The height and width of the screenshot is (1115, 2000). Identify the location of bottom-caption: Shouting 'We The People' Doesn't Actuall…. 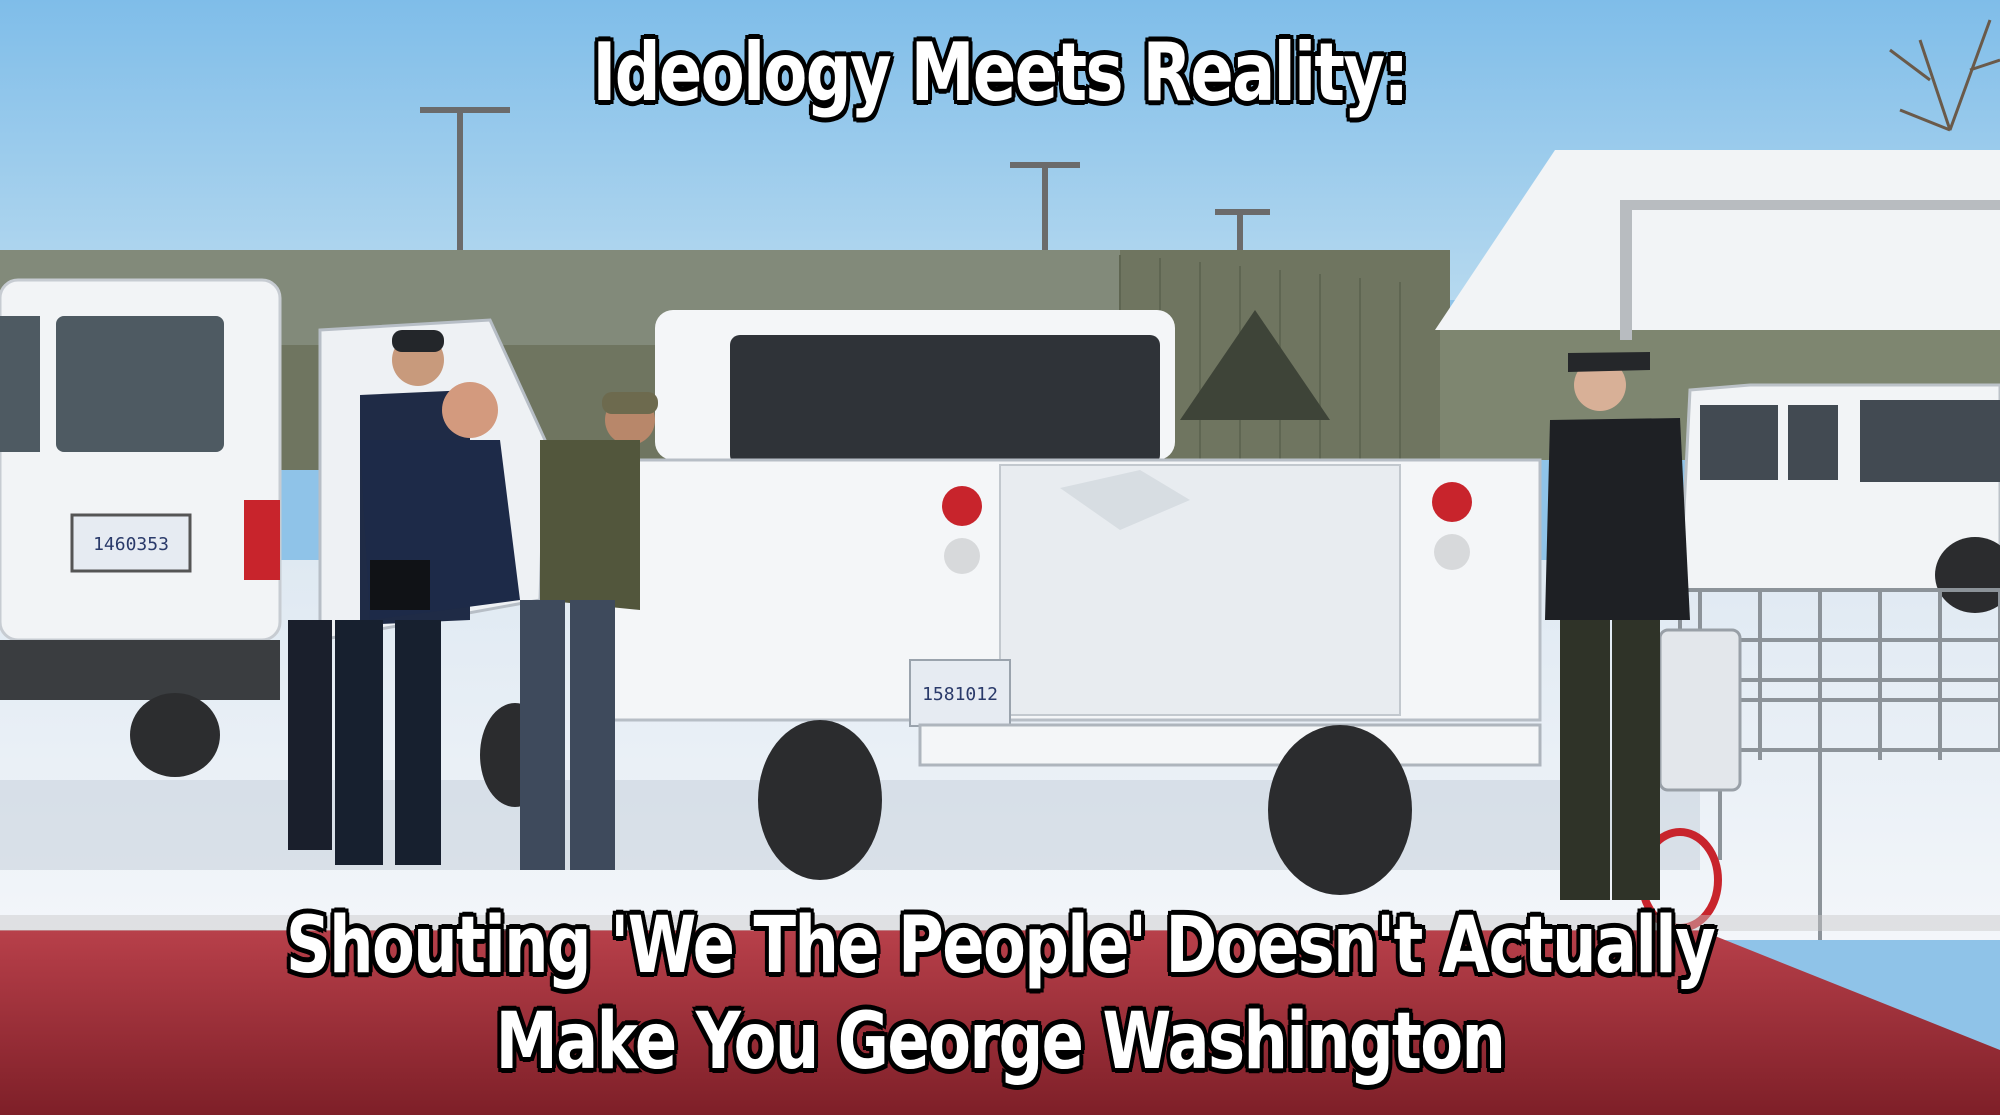
(1000, 994).